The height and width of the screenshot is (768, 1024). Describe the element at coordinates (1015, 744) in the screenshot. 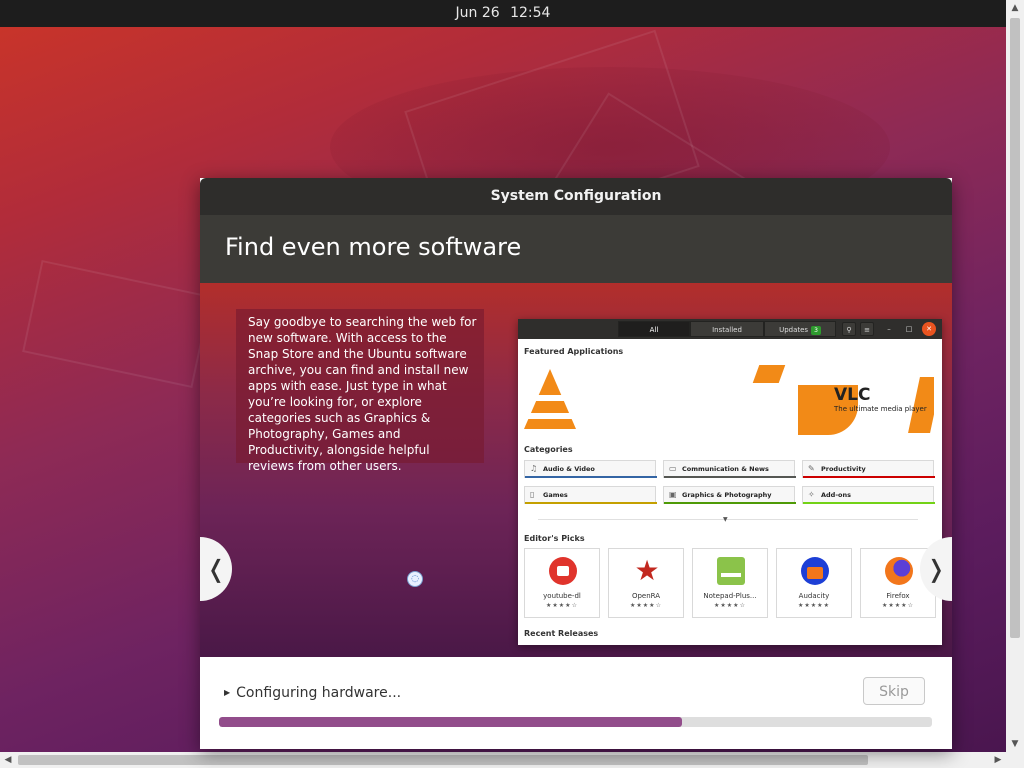

I see `scroll-down-icon: ▼` at that location.